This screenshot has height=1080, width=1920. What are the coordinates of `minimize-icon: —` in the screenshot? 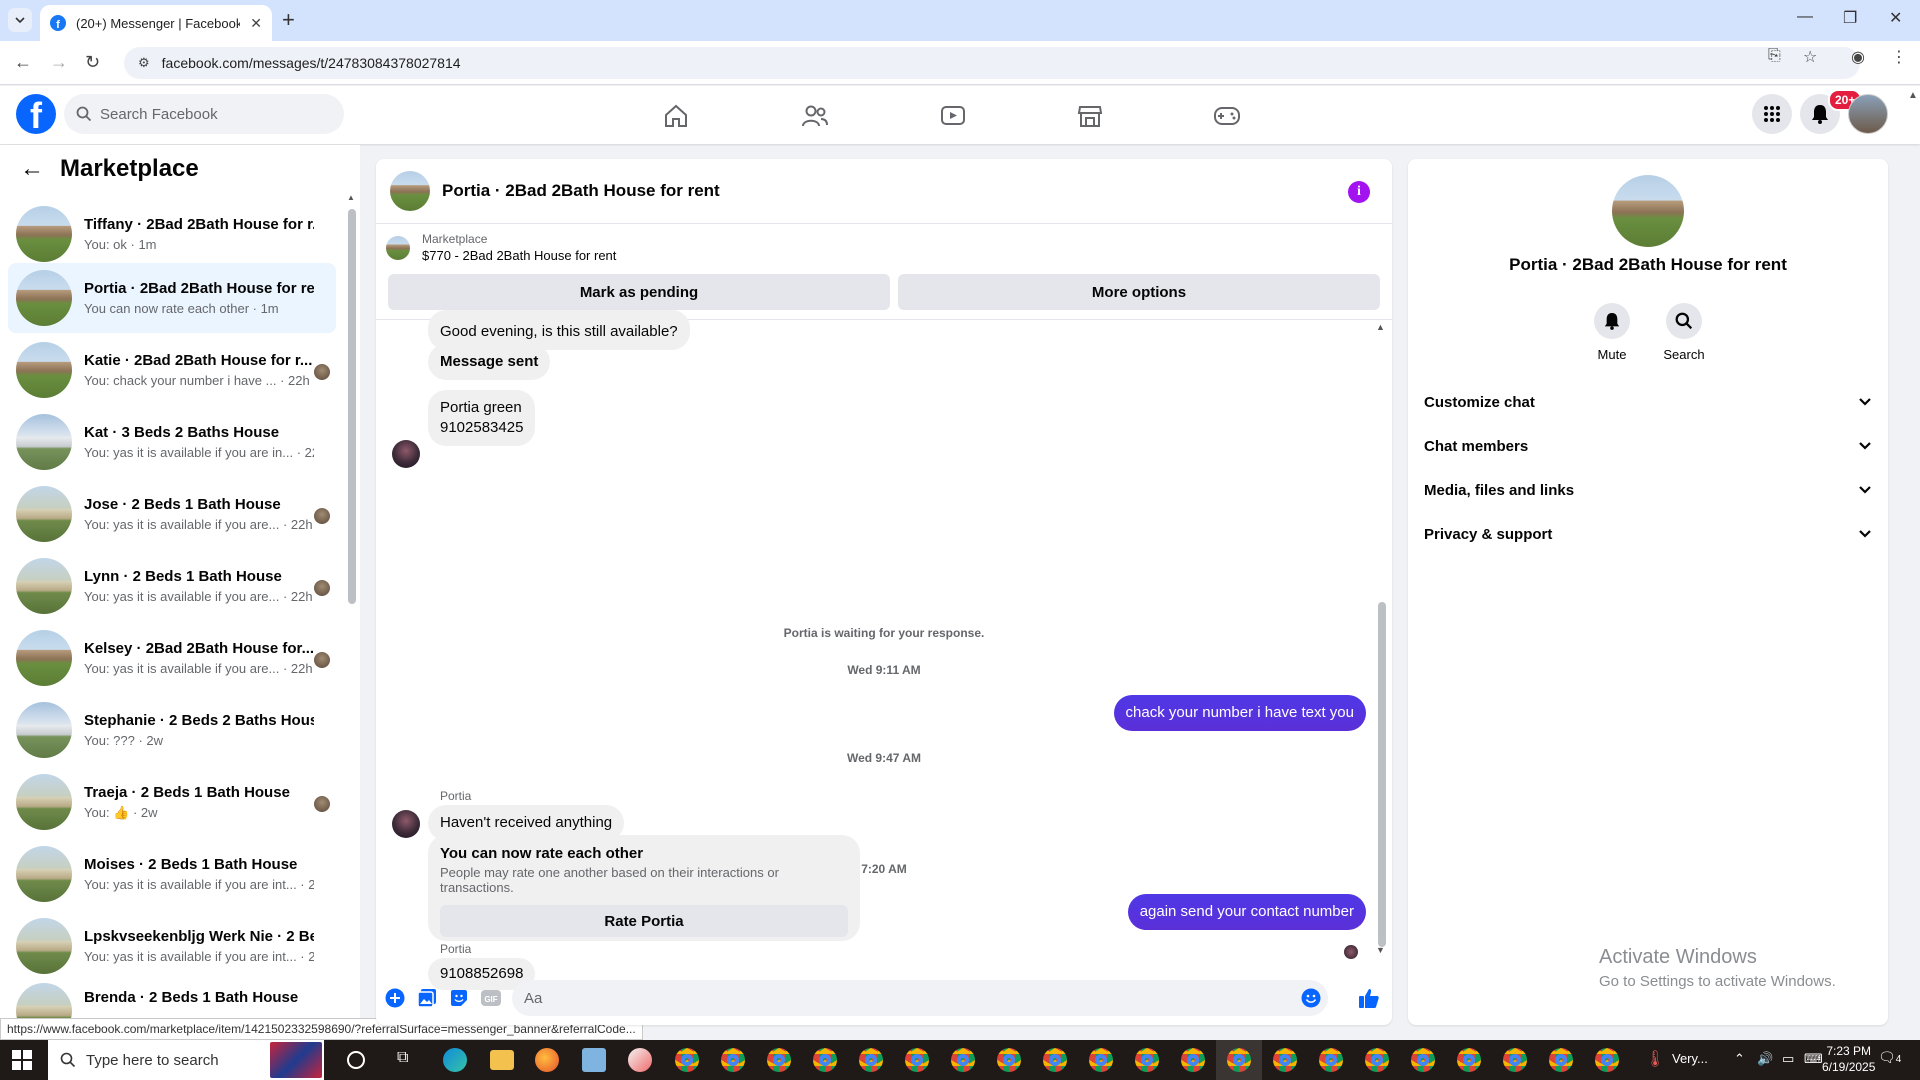 It's located at (1805, 17).